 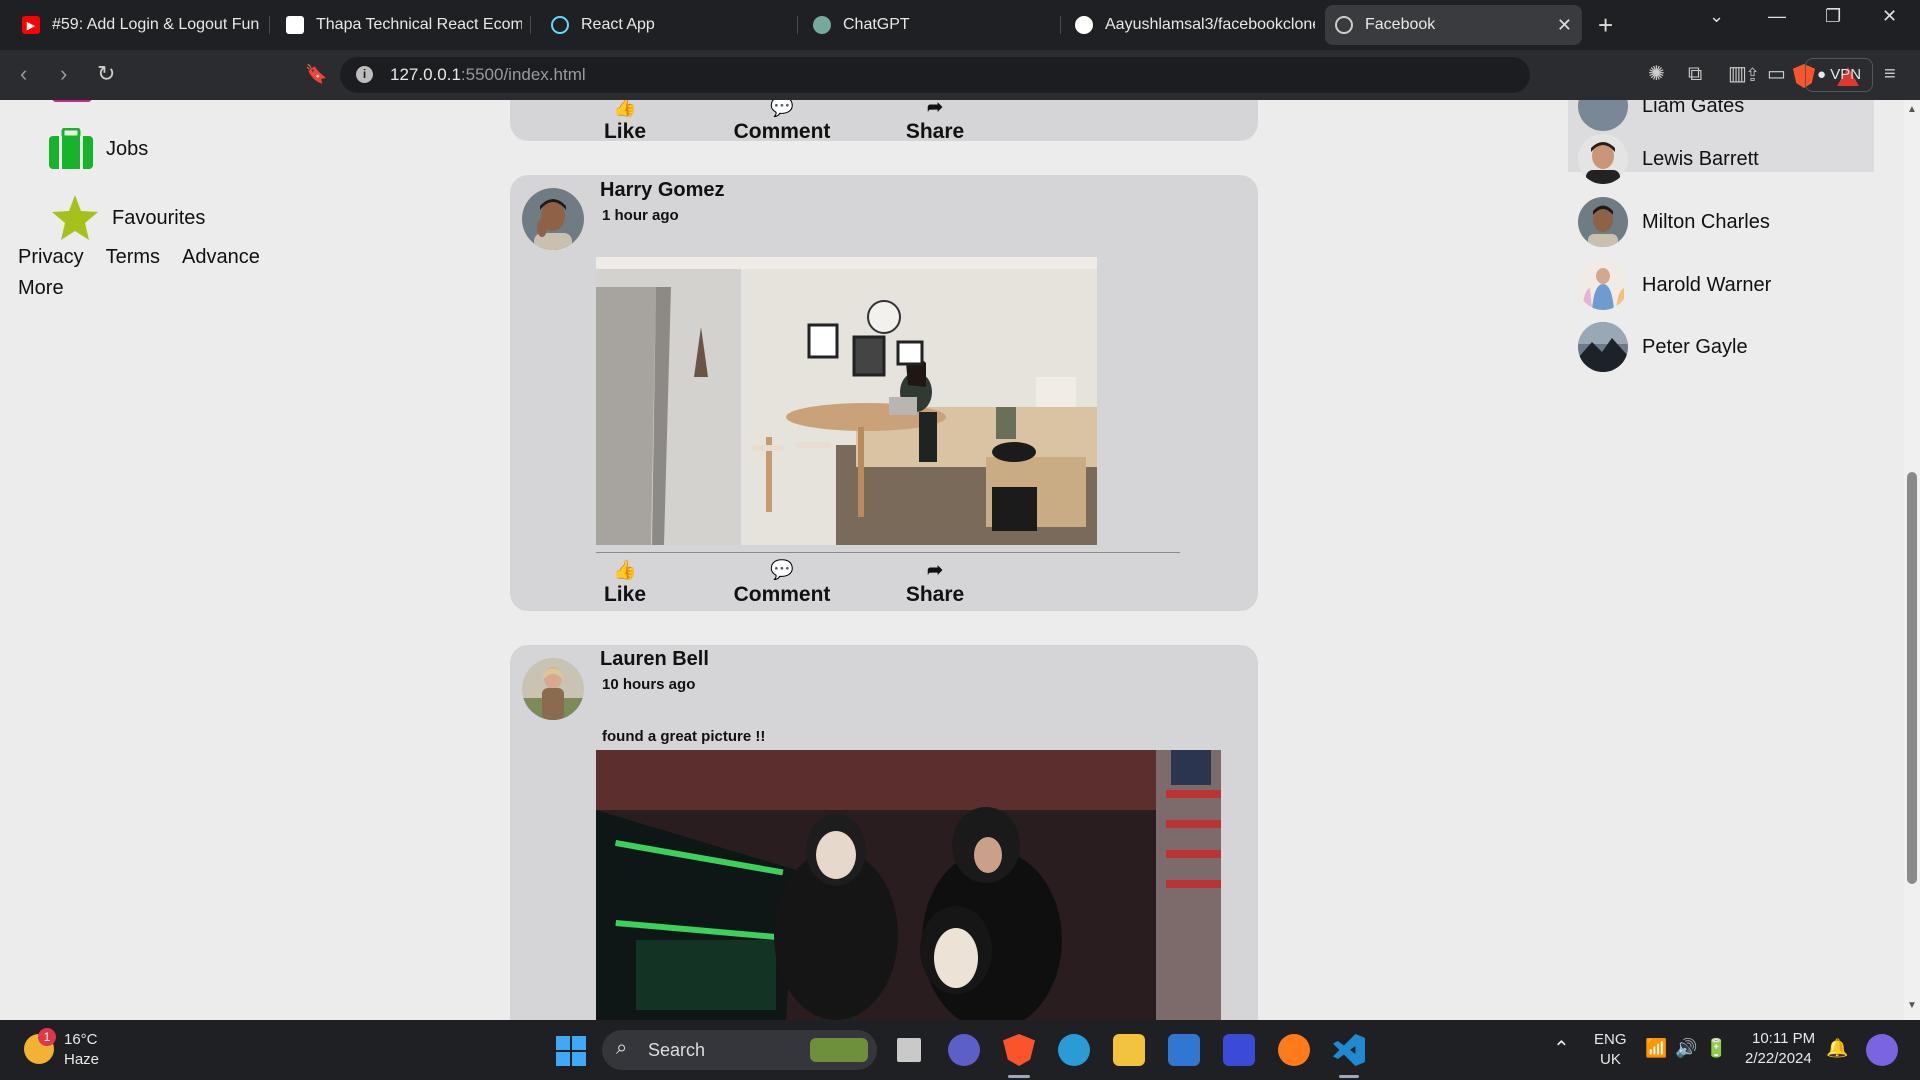 I want to click on site-info-icon: i, so click(x=364, y=74).